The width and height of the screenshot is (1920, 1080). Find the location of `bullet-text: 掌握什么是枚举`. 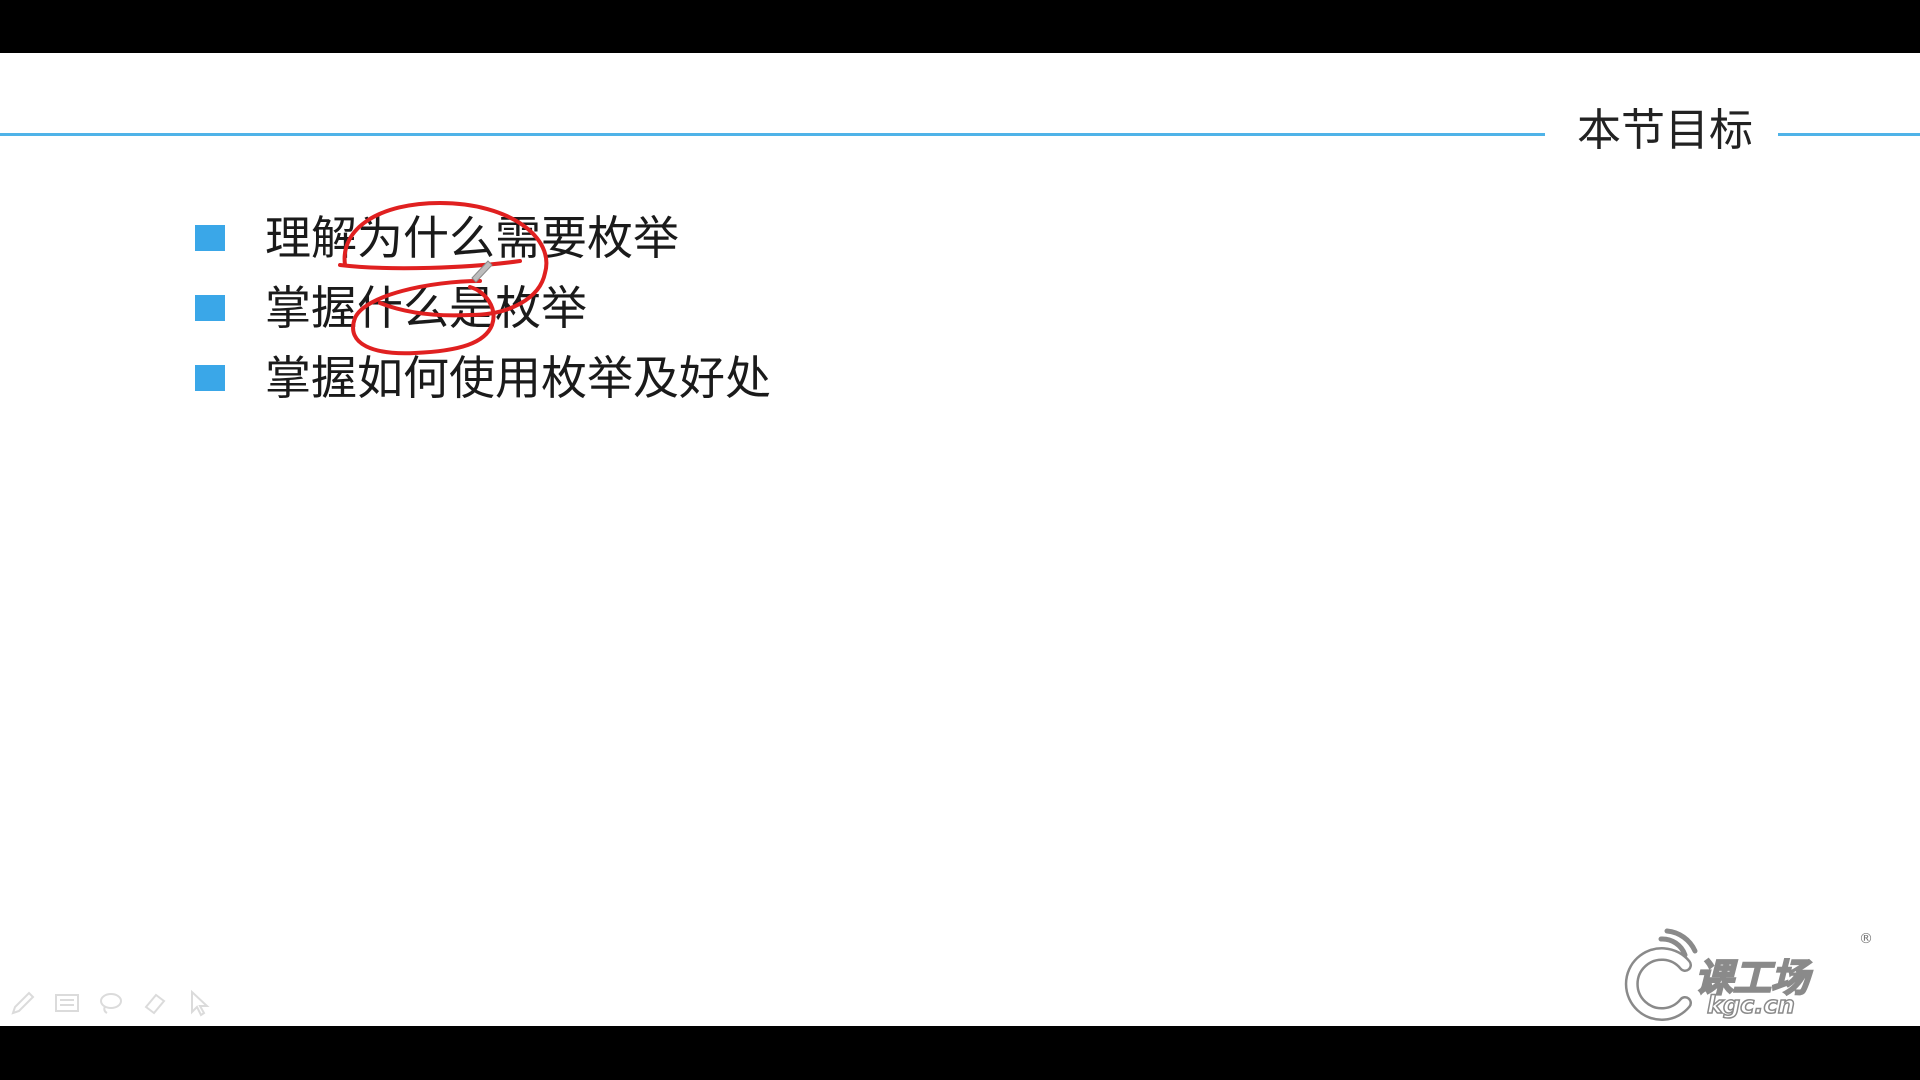

bullet-text: 掌握什么是枚举 is located at coordinates (426, 308).